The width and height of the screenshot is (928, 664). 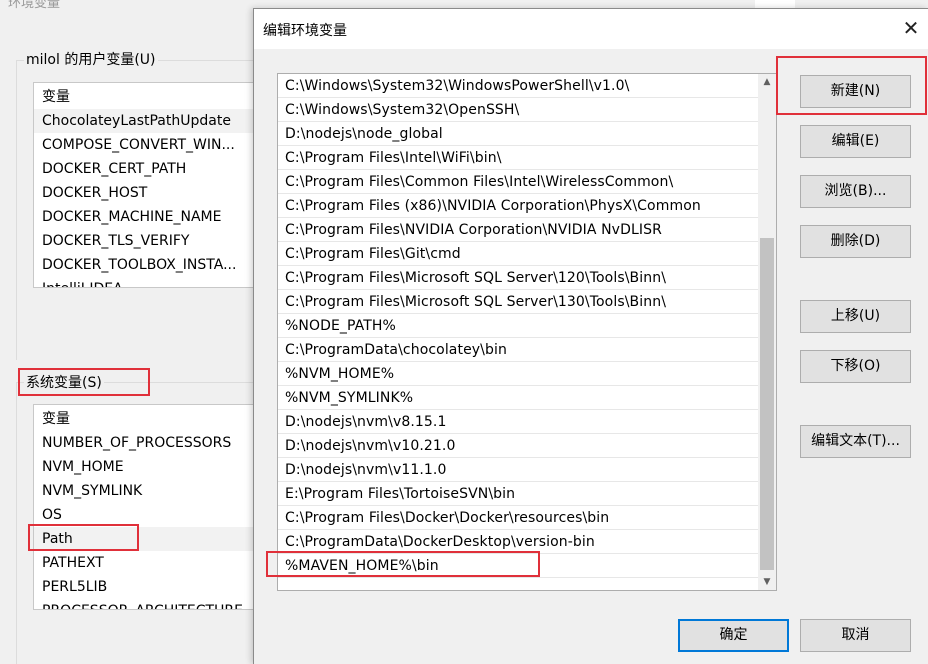 What do you see at coordinates (34, 5) in the screenshot?
I see `window-title: 环境变量` at bounding box center [34, 5].